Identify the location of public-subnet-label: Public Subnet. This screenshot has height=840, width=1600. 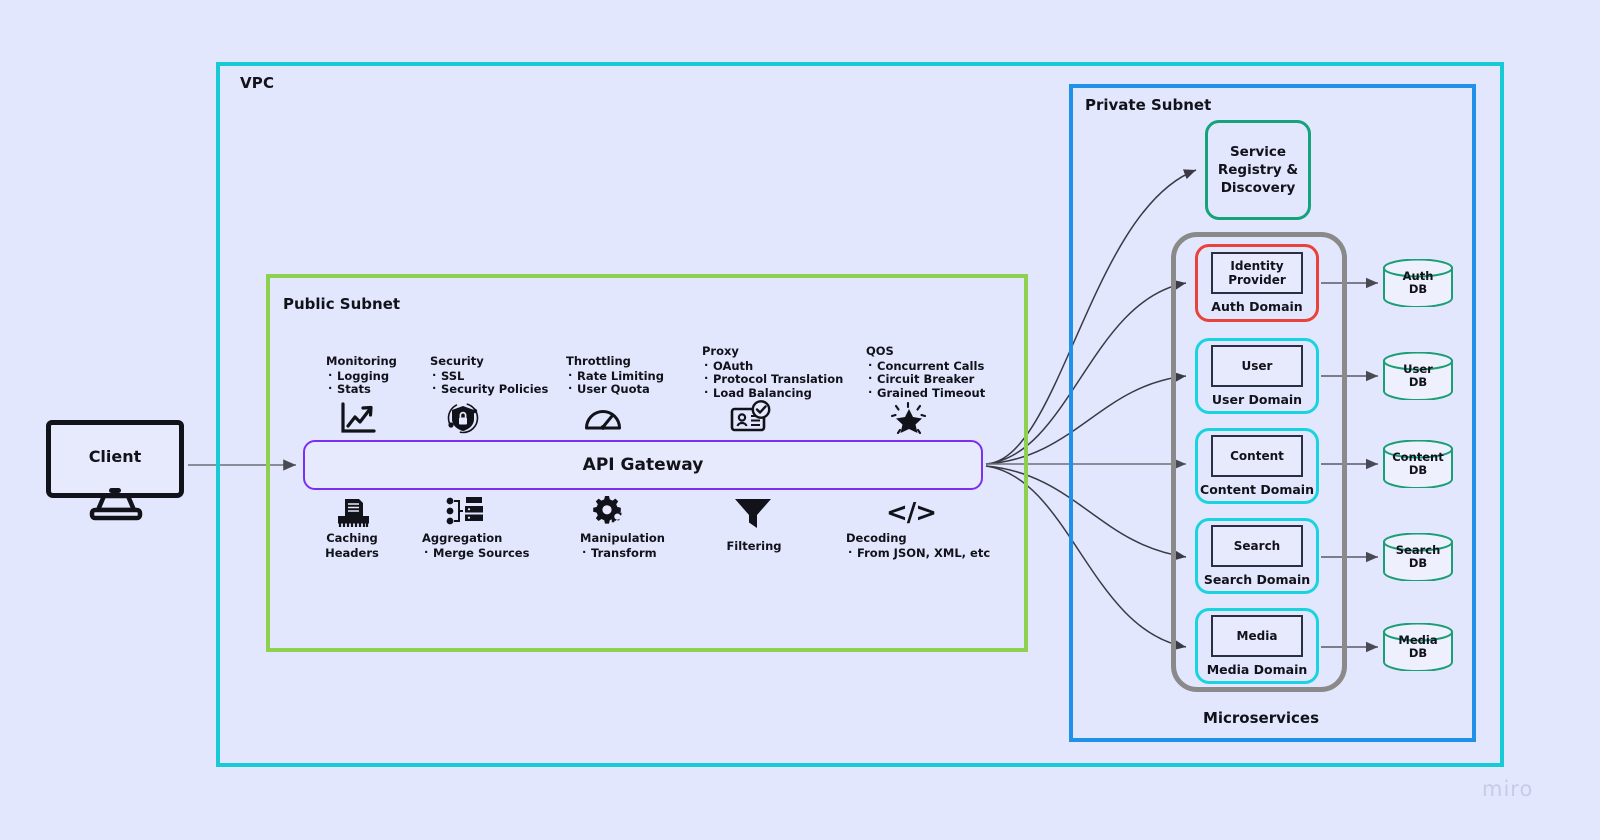
(342, 304).